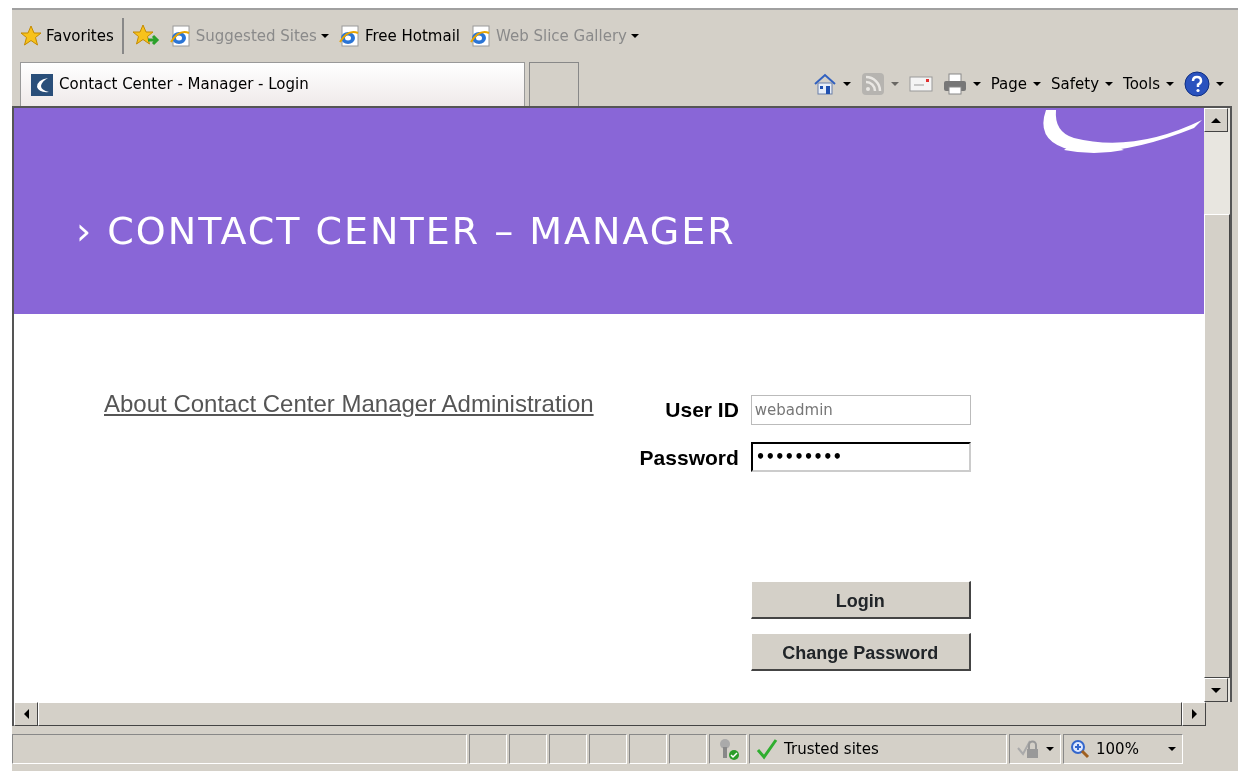 The width and height of the screenshot is (1238, 771). I want to click on security-zone-text: Trusted sites, so click(831, 749).